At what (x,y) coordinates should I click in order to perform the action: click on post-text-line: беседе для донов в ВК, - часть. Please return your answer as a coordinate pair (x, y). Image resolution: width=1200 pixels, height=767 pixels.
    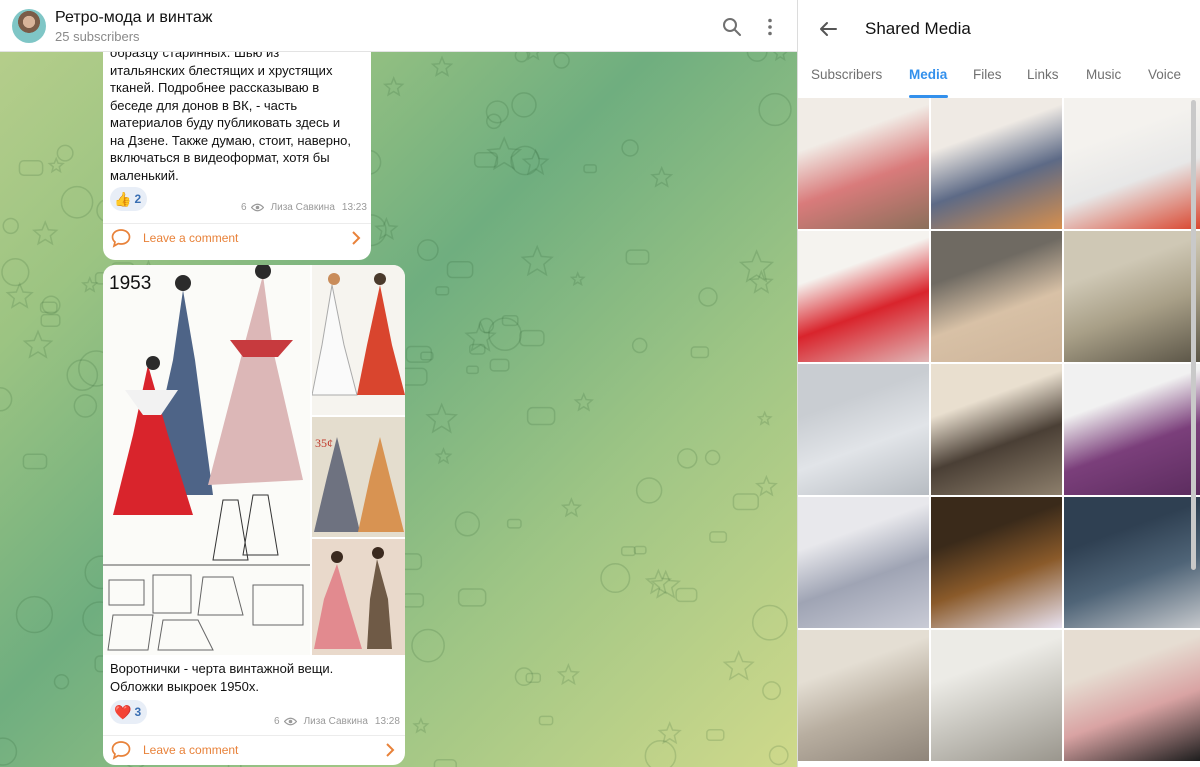
    Looking at the image, I should click on (204, 105).